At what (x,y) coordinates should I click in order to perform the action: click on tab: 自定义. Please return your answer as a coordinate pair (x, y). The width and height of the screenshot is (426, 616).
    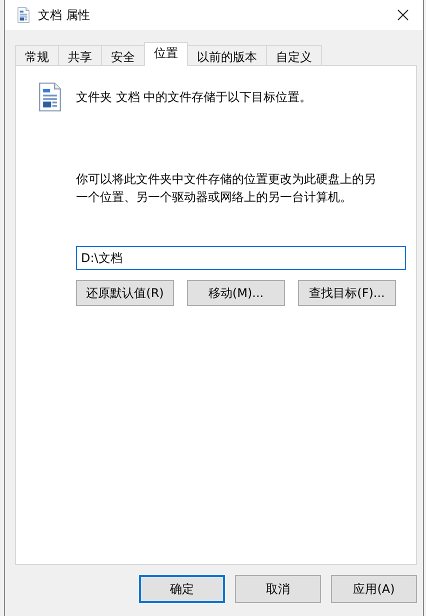
    Looking at the image, I should click on (294, 55).